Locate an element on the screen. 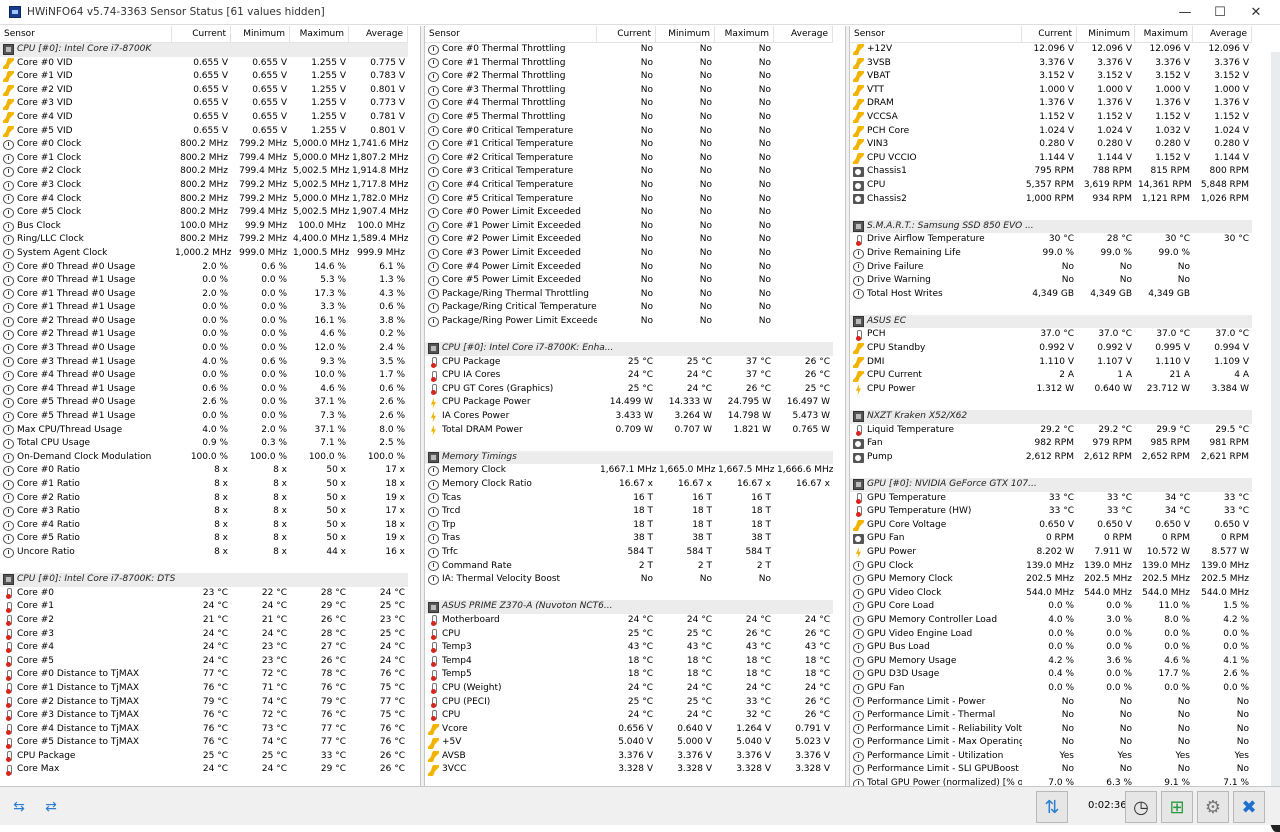 The height and width of the screenshot is (832, 1280). sensor-row: GPU Temperature 33 °C 33 °C 34 °C 33 °C is located at coordinates (1051, 499).